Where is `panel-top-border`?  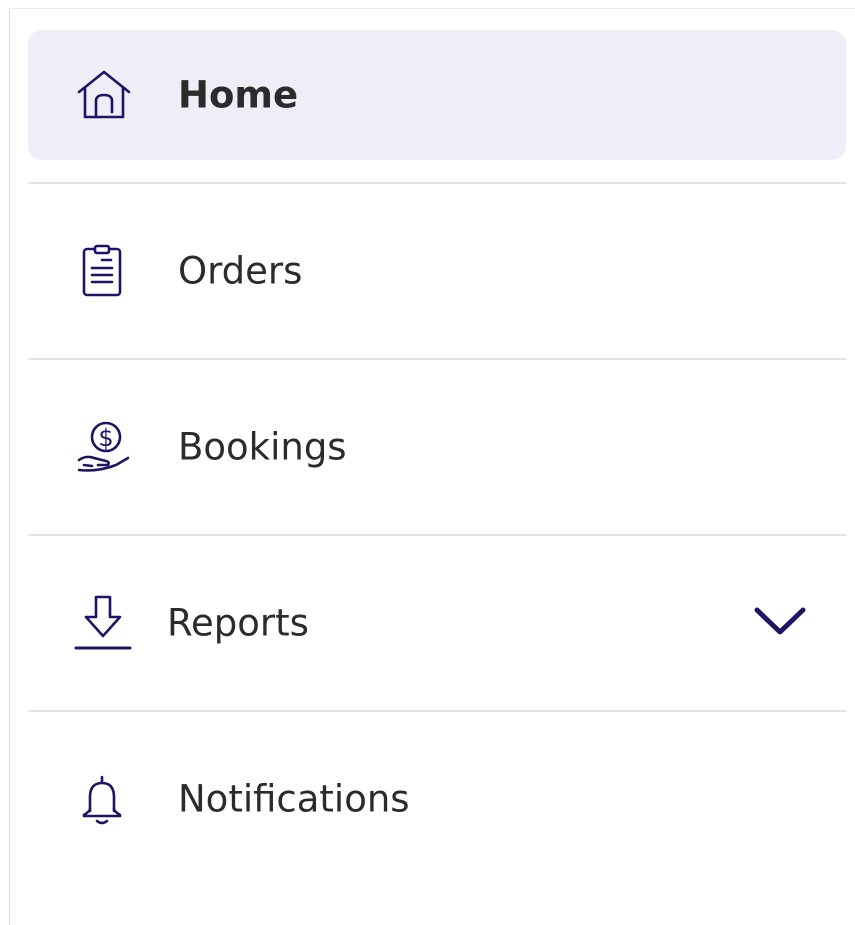
panel-top-border is located at coordinates (432, 8).